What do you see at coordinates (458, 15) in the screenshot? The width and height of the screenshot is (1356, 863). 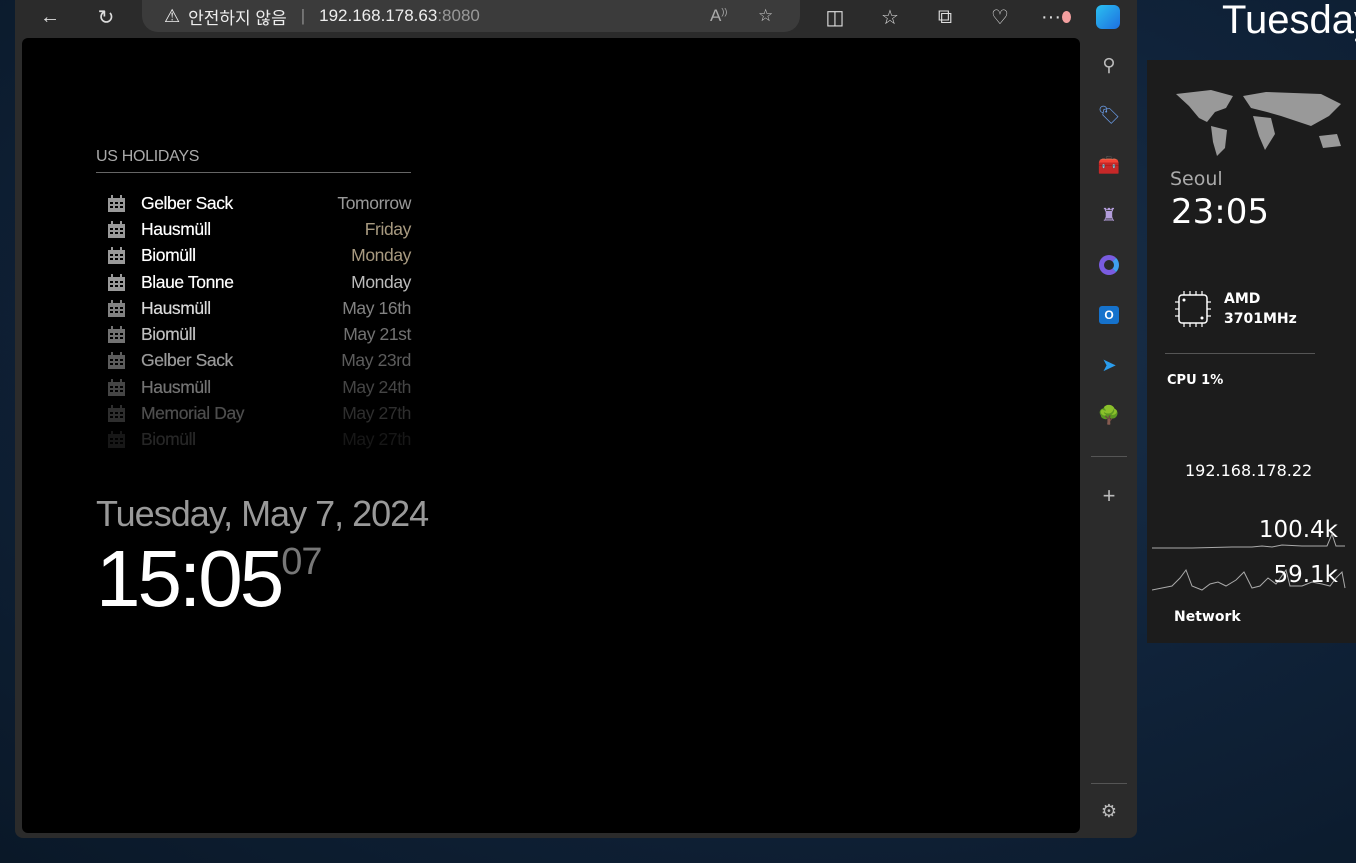 I see `url-port: :8080` at bounding box center [458, 15].